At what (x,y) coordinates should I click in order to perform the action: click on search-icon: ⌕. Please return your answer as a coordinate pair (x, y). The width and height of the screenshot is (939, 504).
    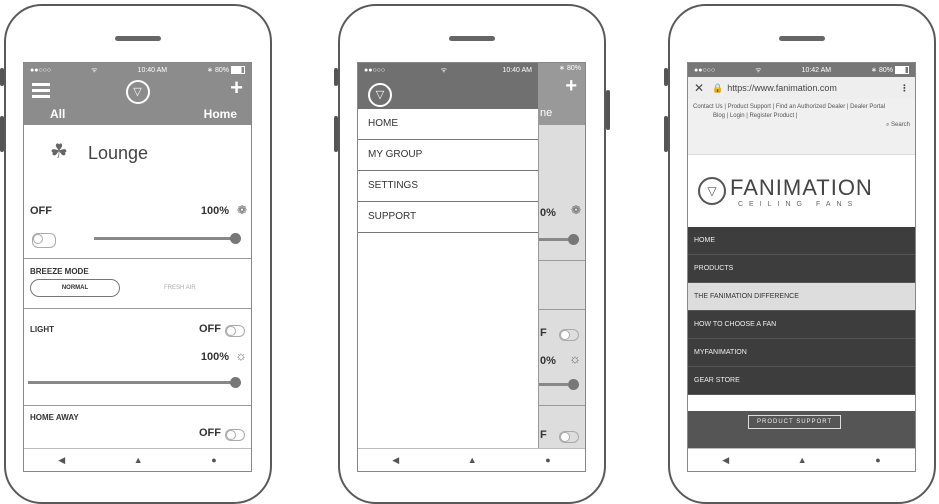
    Looking at the image, I should click on (887, 125).